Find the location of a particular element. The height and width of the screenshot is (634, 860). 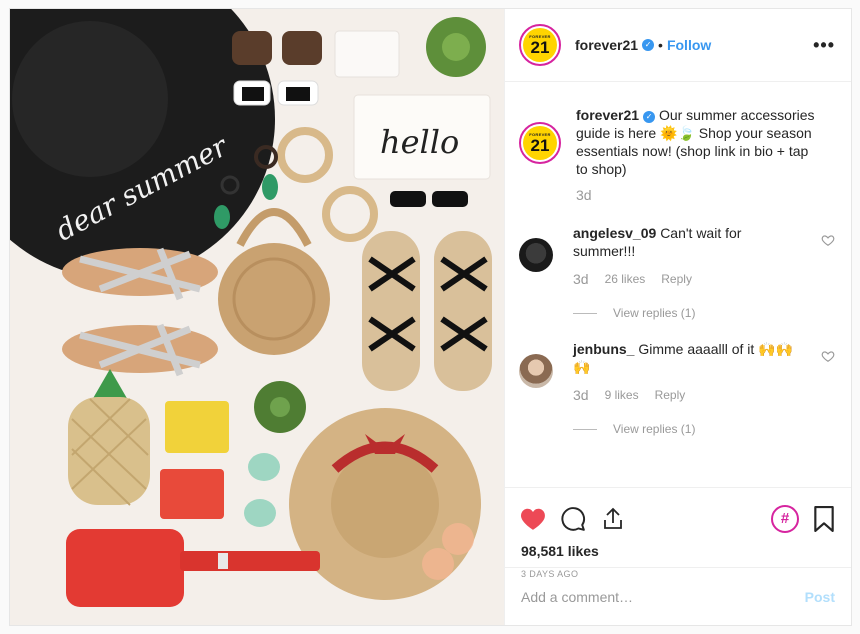

comment-meta: 3d 26 likes Reply is located at coordinates (688, 279).